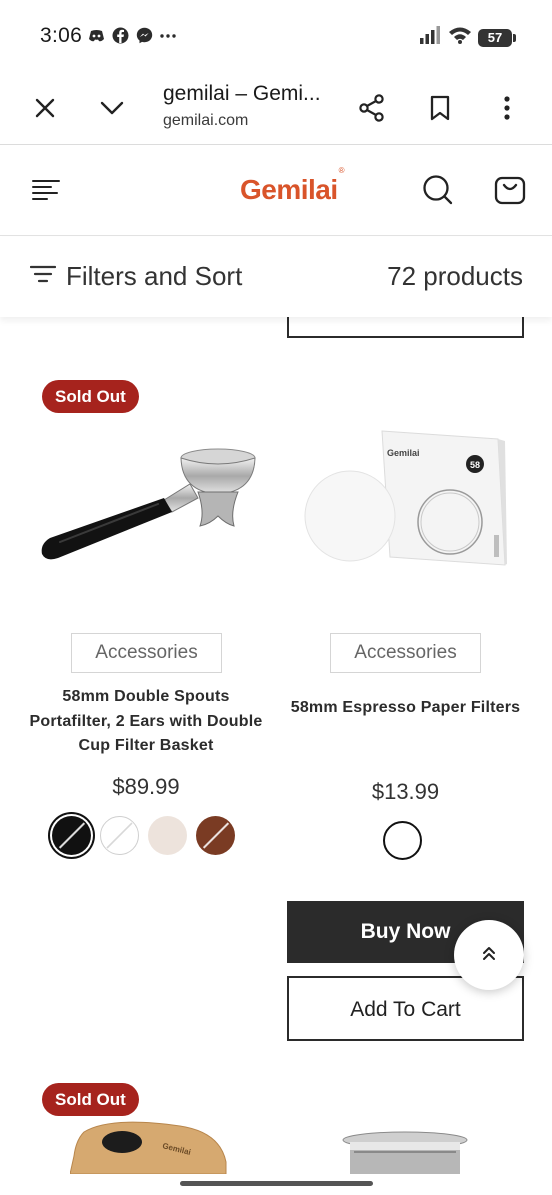 The image size is (552, 1195). I want to click on system-indicators: 57, so click(468, 37).